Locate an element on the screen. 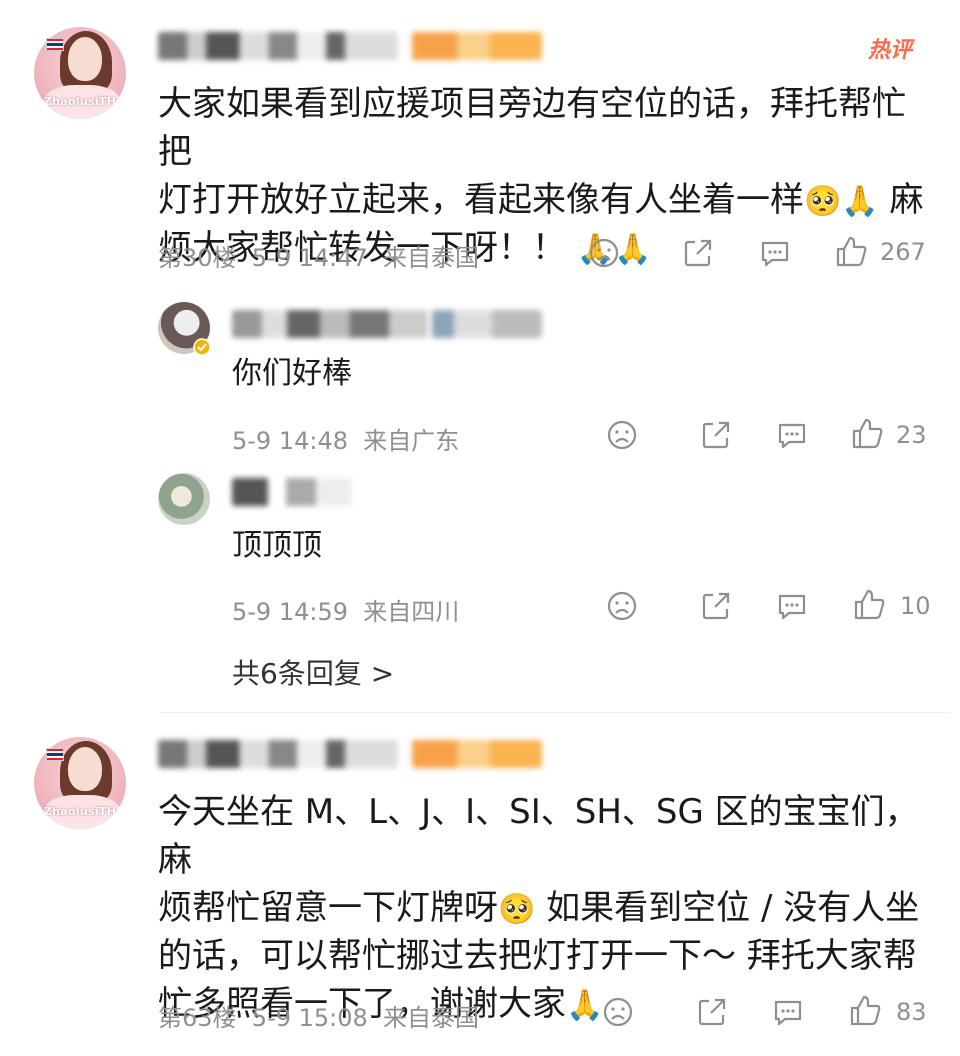 Image resolution: width=960 pixels, height=1056 pixels. comment-line-tail: 麻 is located at coordinates (906, 200).